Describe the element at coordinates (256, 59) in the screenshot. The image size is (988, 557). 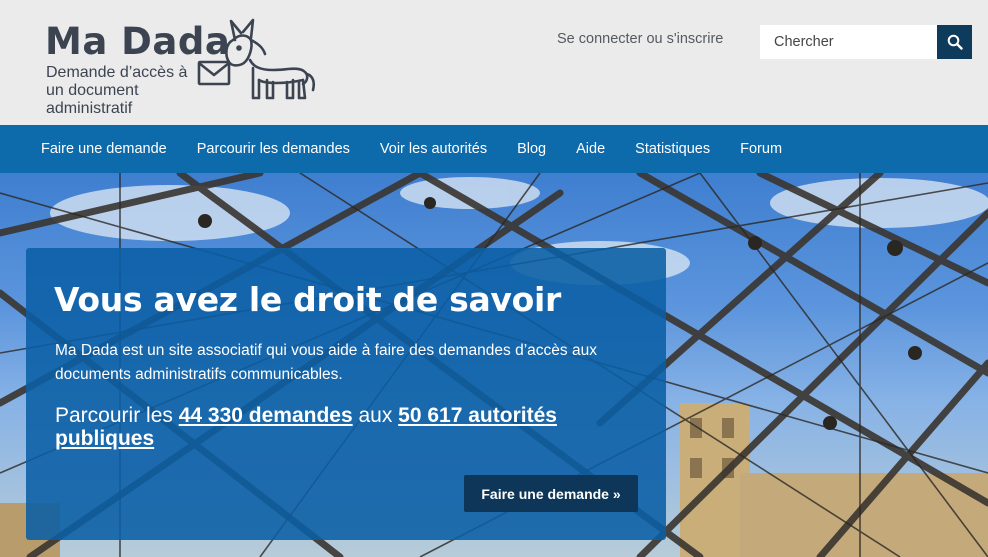
I see `donkey-logo-icon` at that location.